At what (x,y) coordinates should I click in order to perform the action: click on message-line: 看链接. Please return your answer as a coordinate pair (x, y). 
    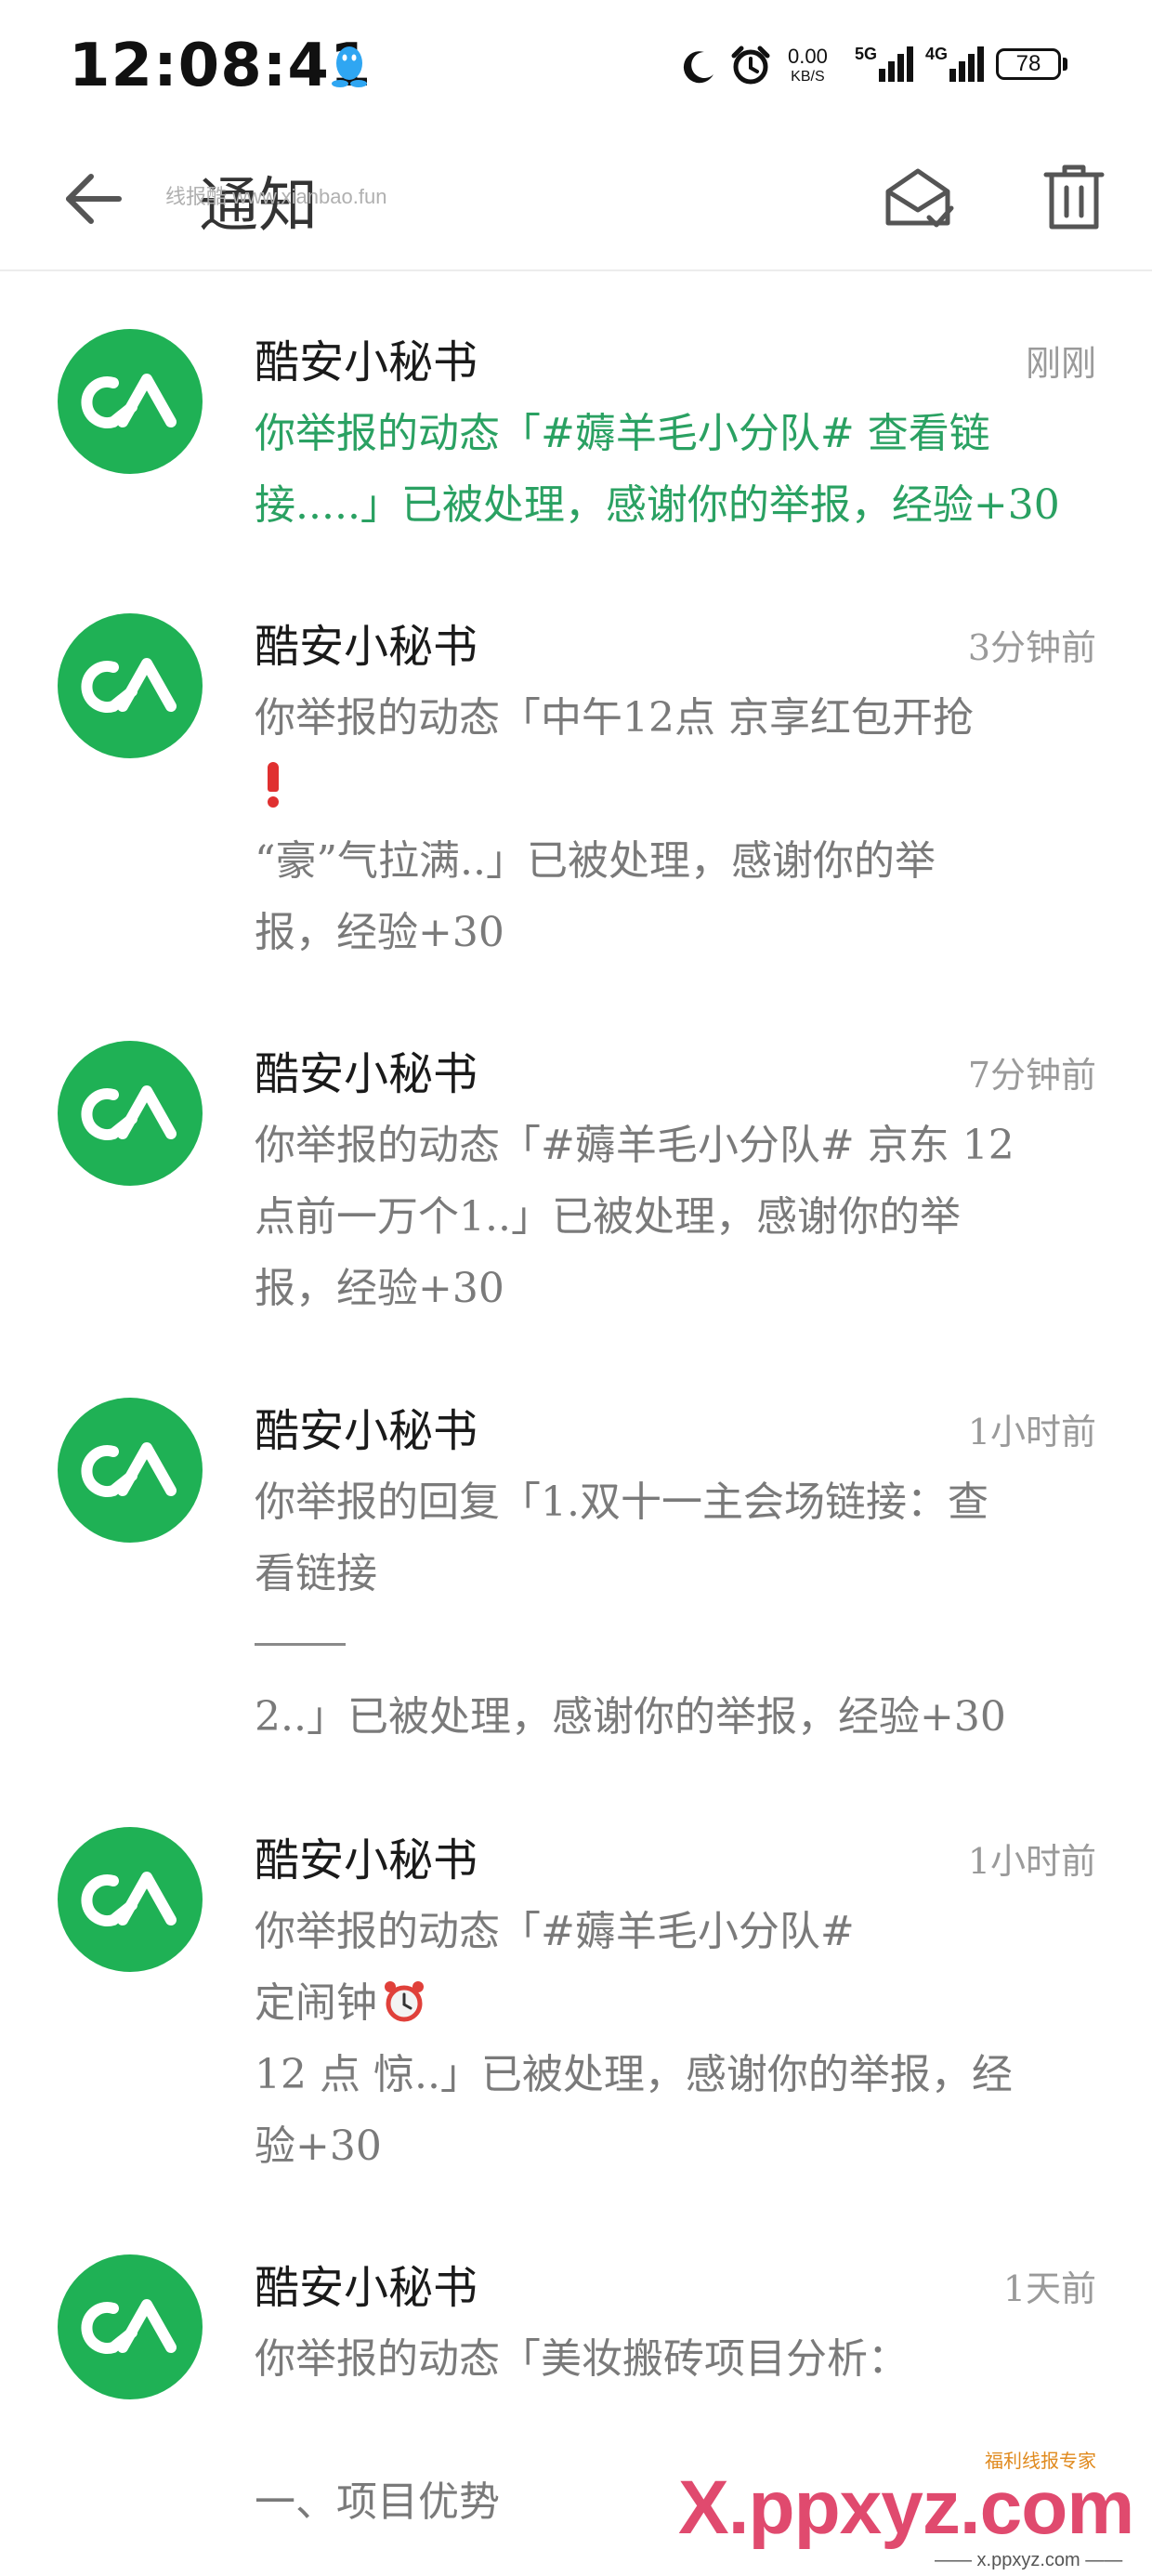
    Looking at the image, I should click on (316, 1573).